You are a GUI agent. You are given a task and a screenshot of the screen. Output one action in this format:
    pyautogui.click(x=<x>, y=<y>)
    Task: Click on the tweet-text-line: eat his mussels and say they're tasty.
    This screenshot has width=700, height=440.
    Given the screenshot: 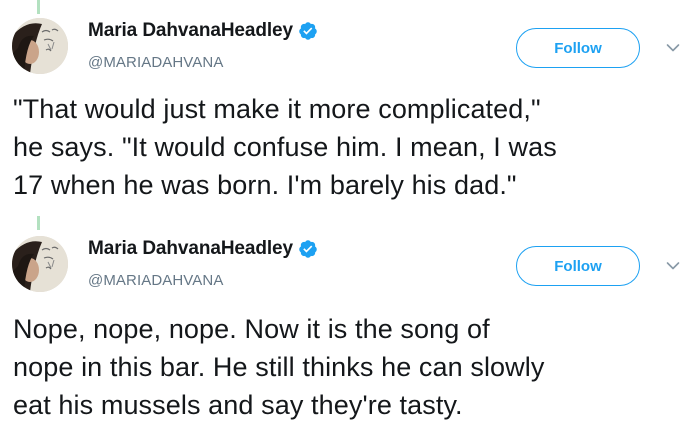 What is the action you would take?
    pyautogui.click(x=238, y=405)
    